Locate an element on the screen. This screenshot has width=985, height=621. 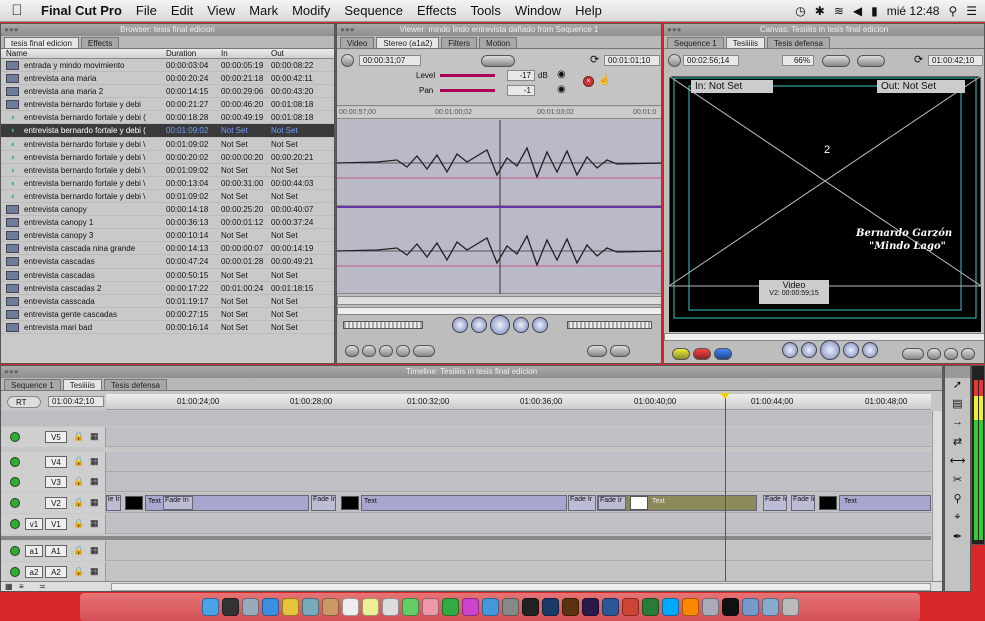
menu-edit: Edit is located at coordinates (182, 10).